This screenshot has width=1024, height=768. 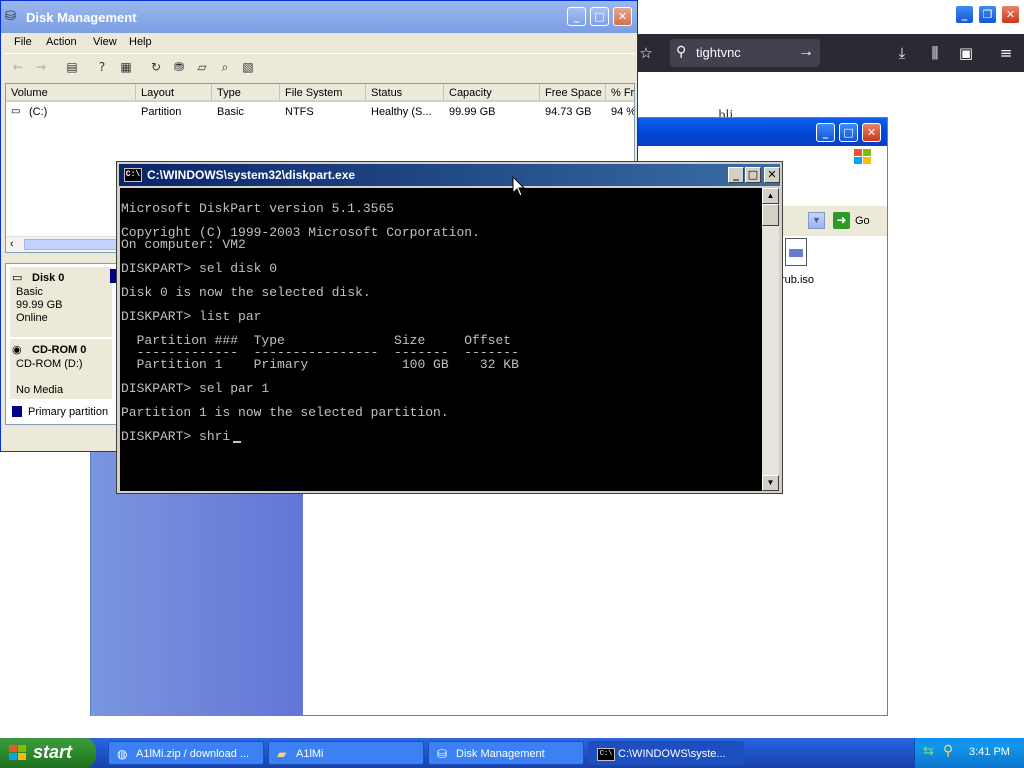 I want to click on cell-layout: Partition, so click(x=161, y=112).